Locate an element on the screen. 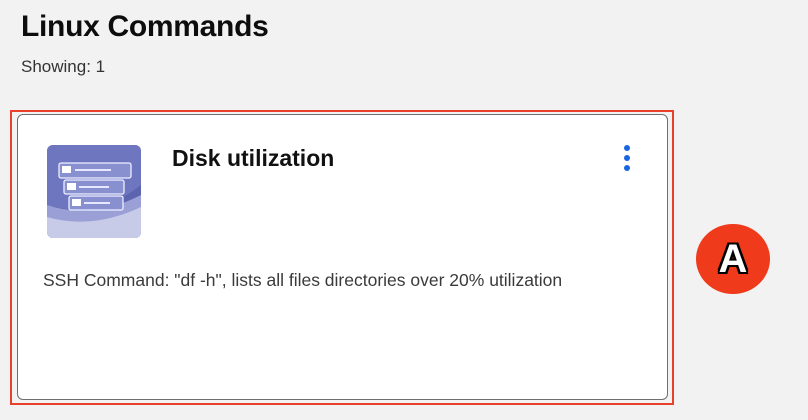 The height and width of the screenshot is (420, 808). page-title: Linux Commands is located at coordinates (145, 26).